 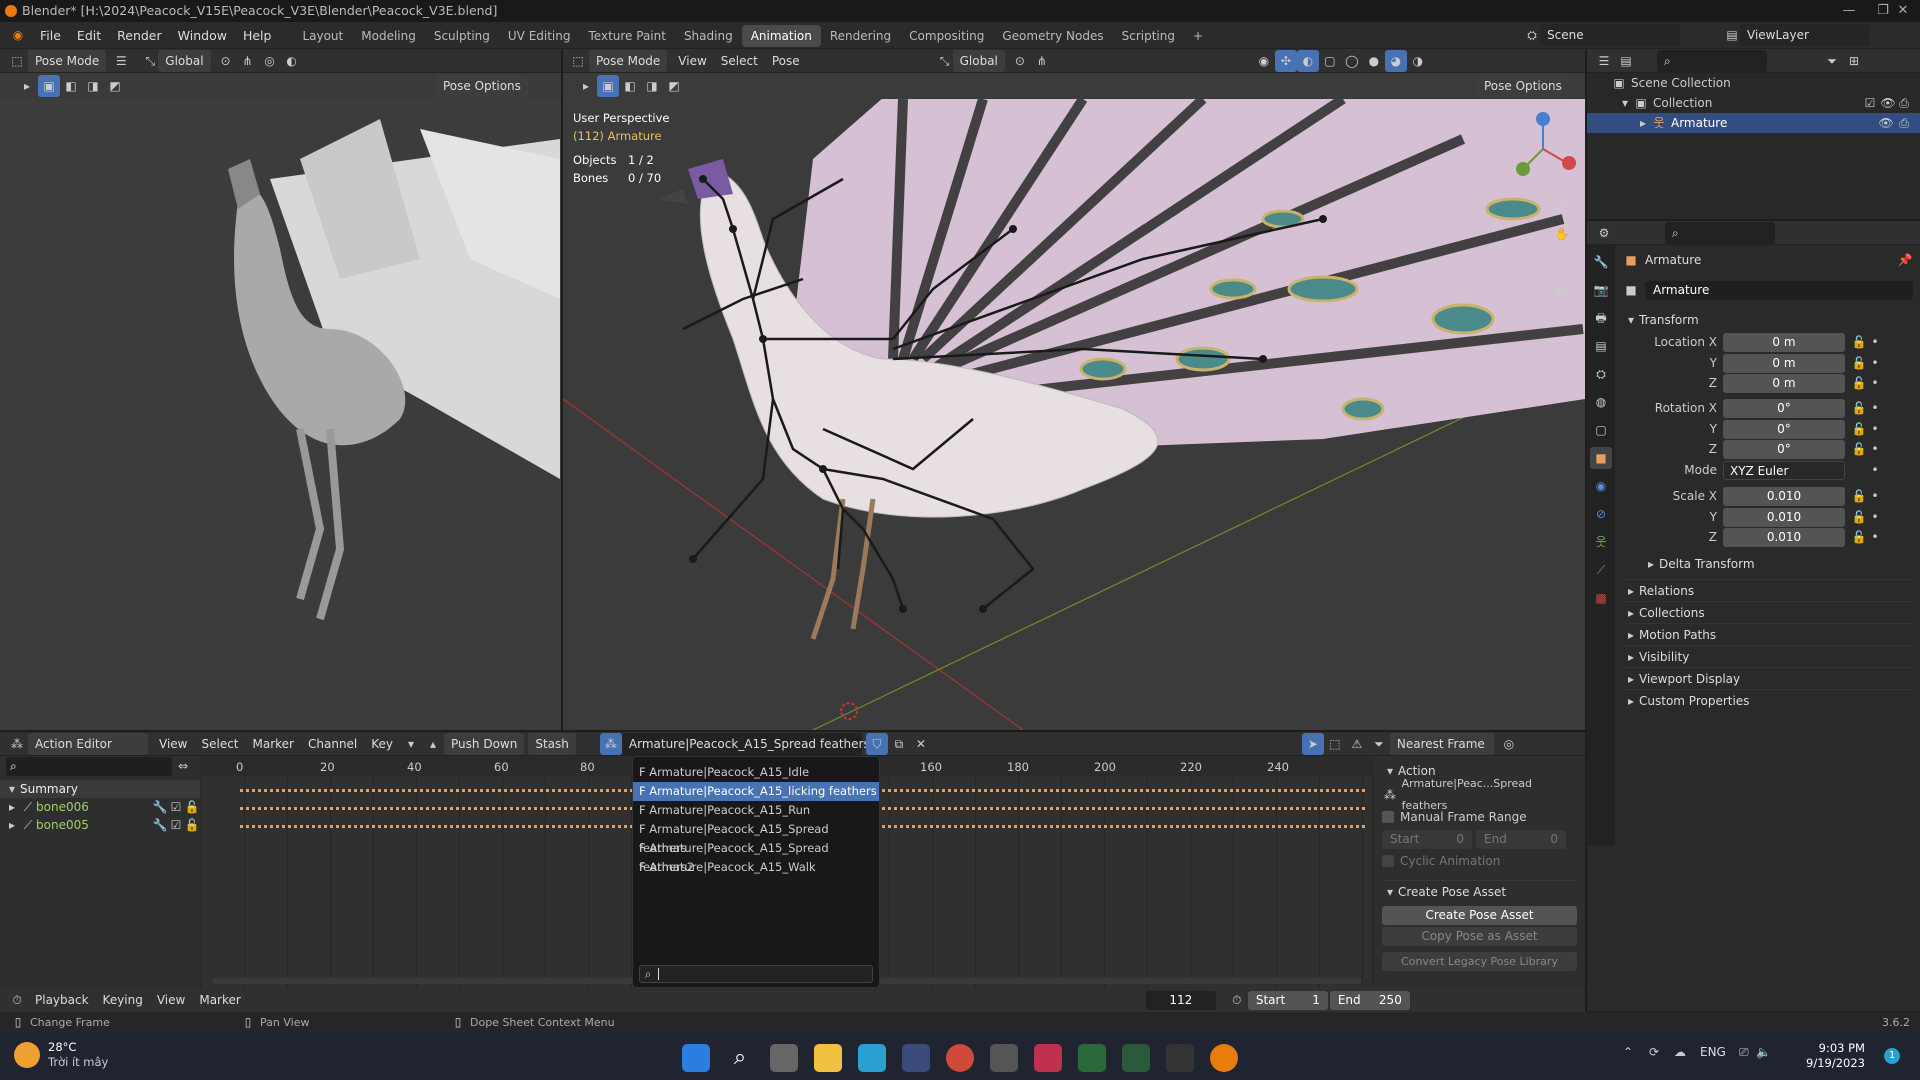 What do you see at coordinates (1680, 1052) in the screenshot?
I see `cloud-icon: ☁` at bounding box center [1680, 1052].